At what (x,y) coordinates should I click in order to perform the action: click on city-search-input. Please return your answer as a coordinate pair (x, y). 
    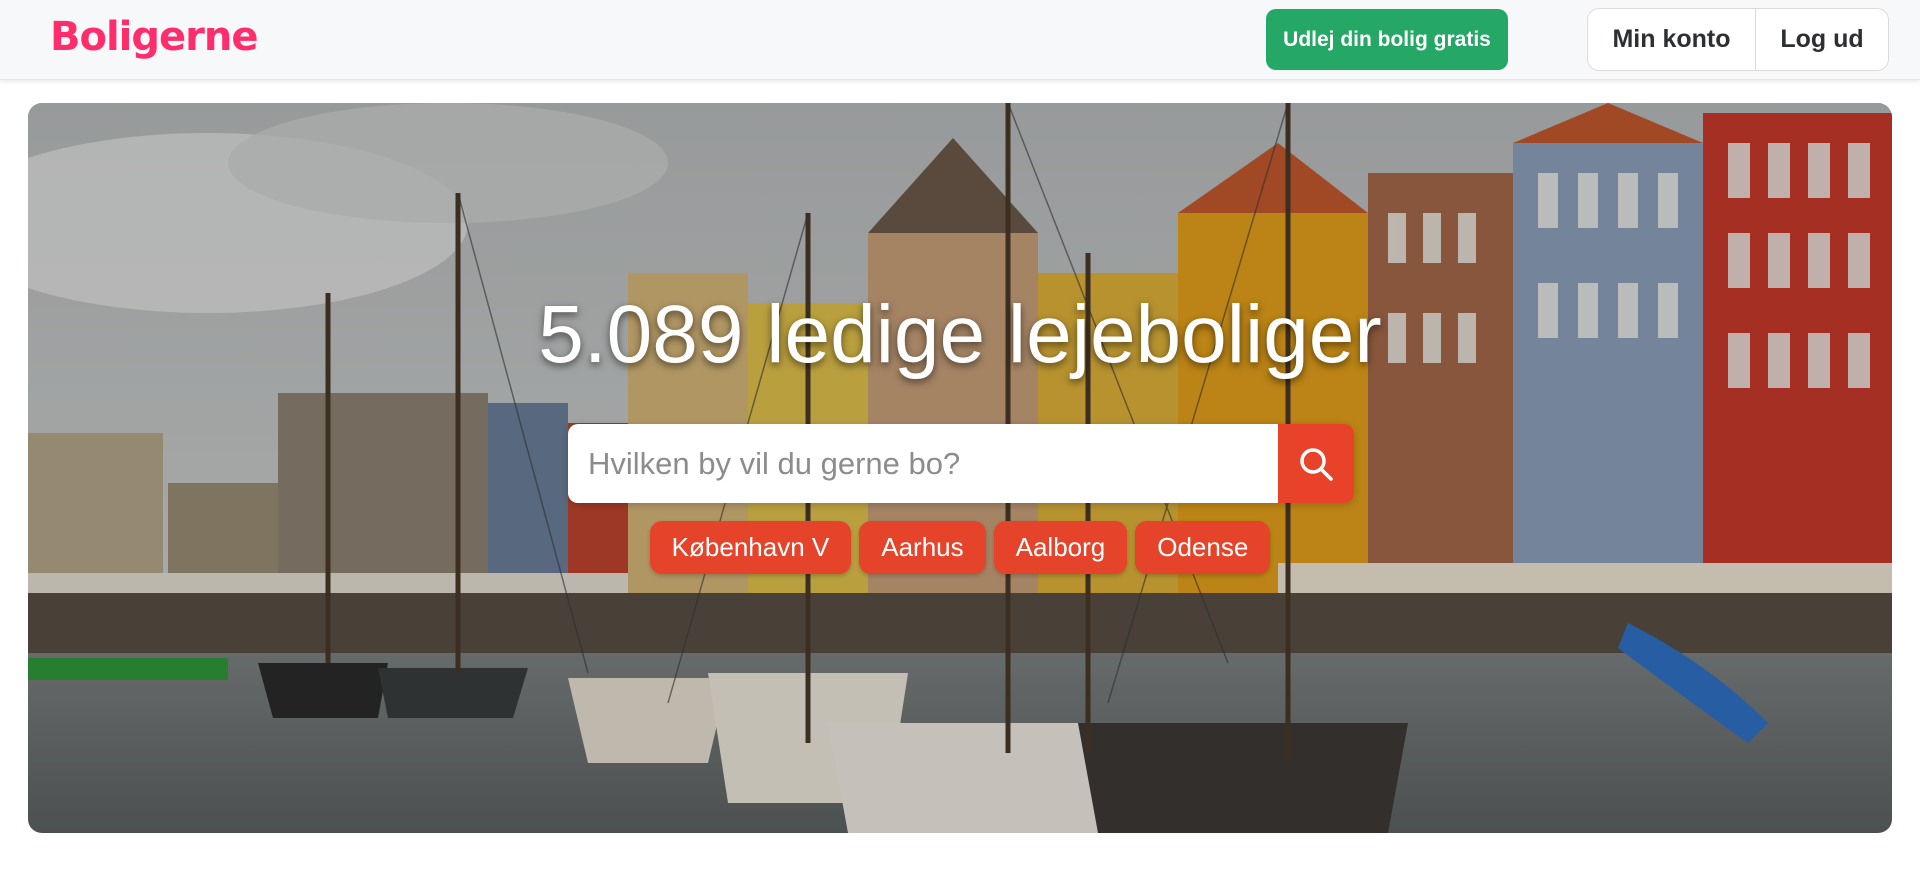
    Looking at the image, I should click on (923, 463).